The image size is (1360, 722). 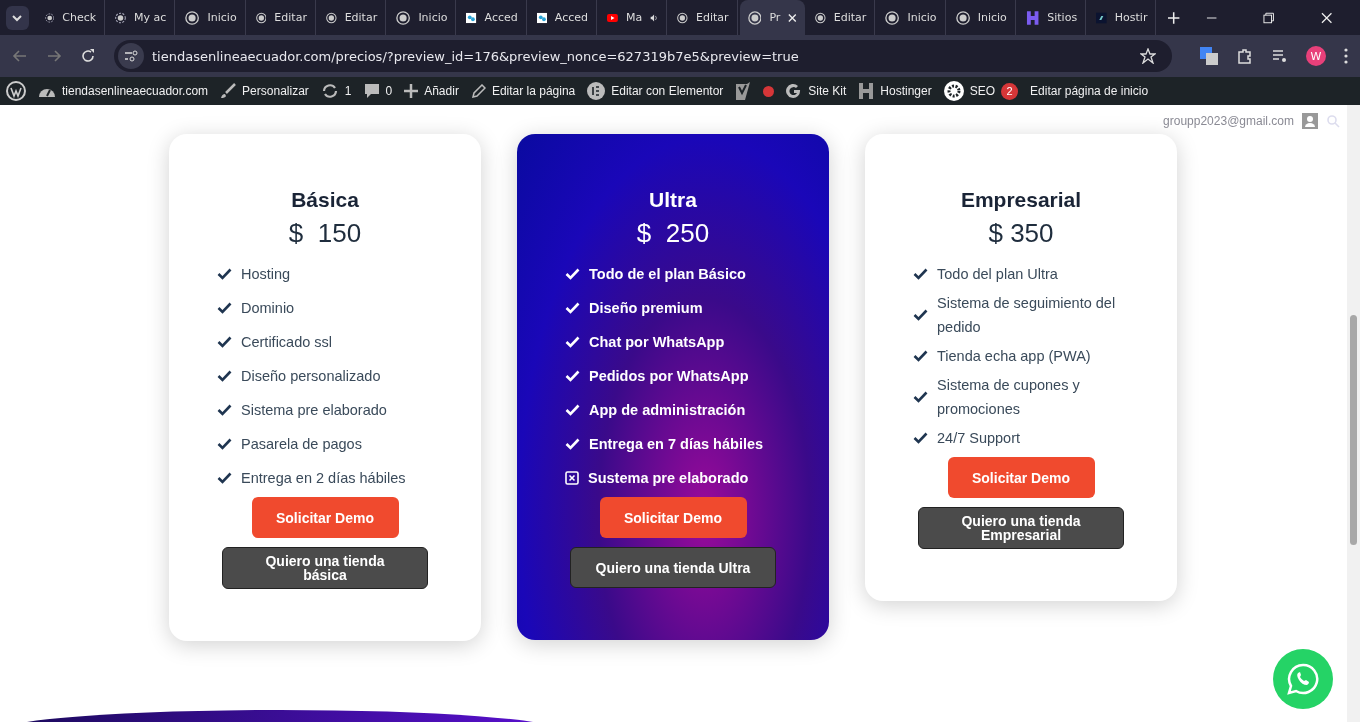 I want to click on comment-icon, so click(x=371, y=91).